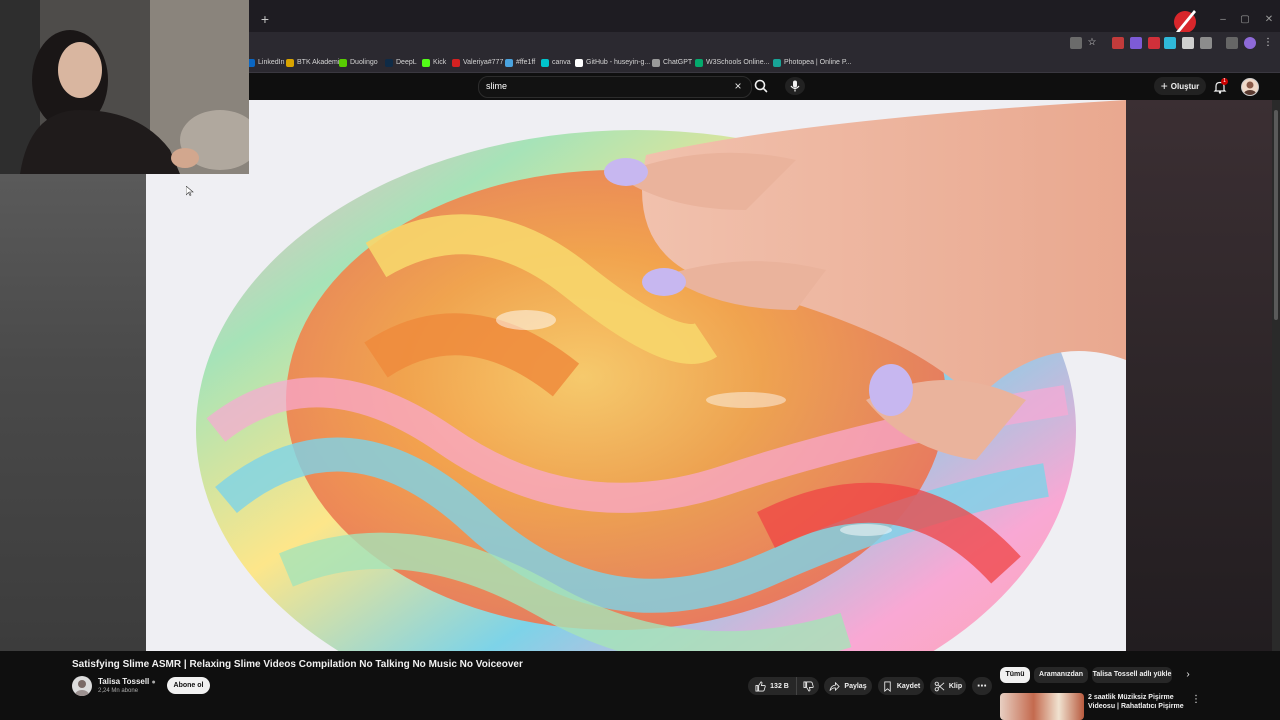  What do you see at coordinates (401, 63) in the screenshot?
I see `bookmark-item: DeepL` at bounding box center [401, 63].